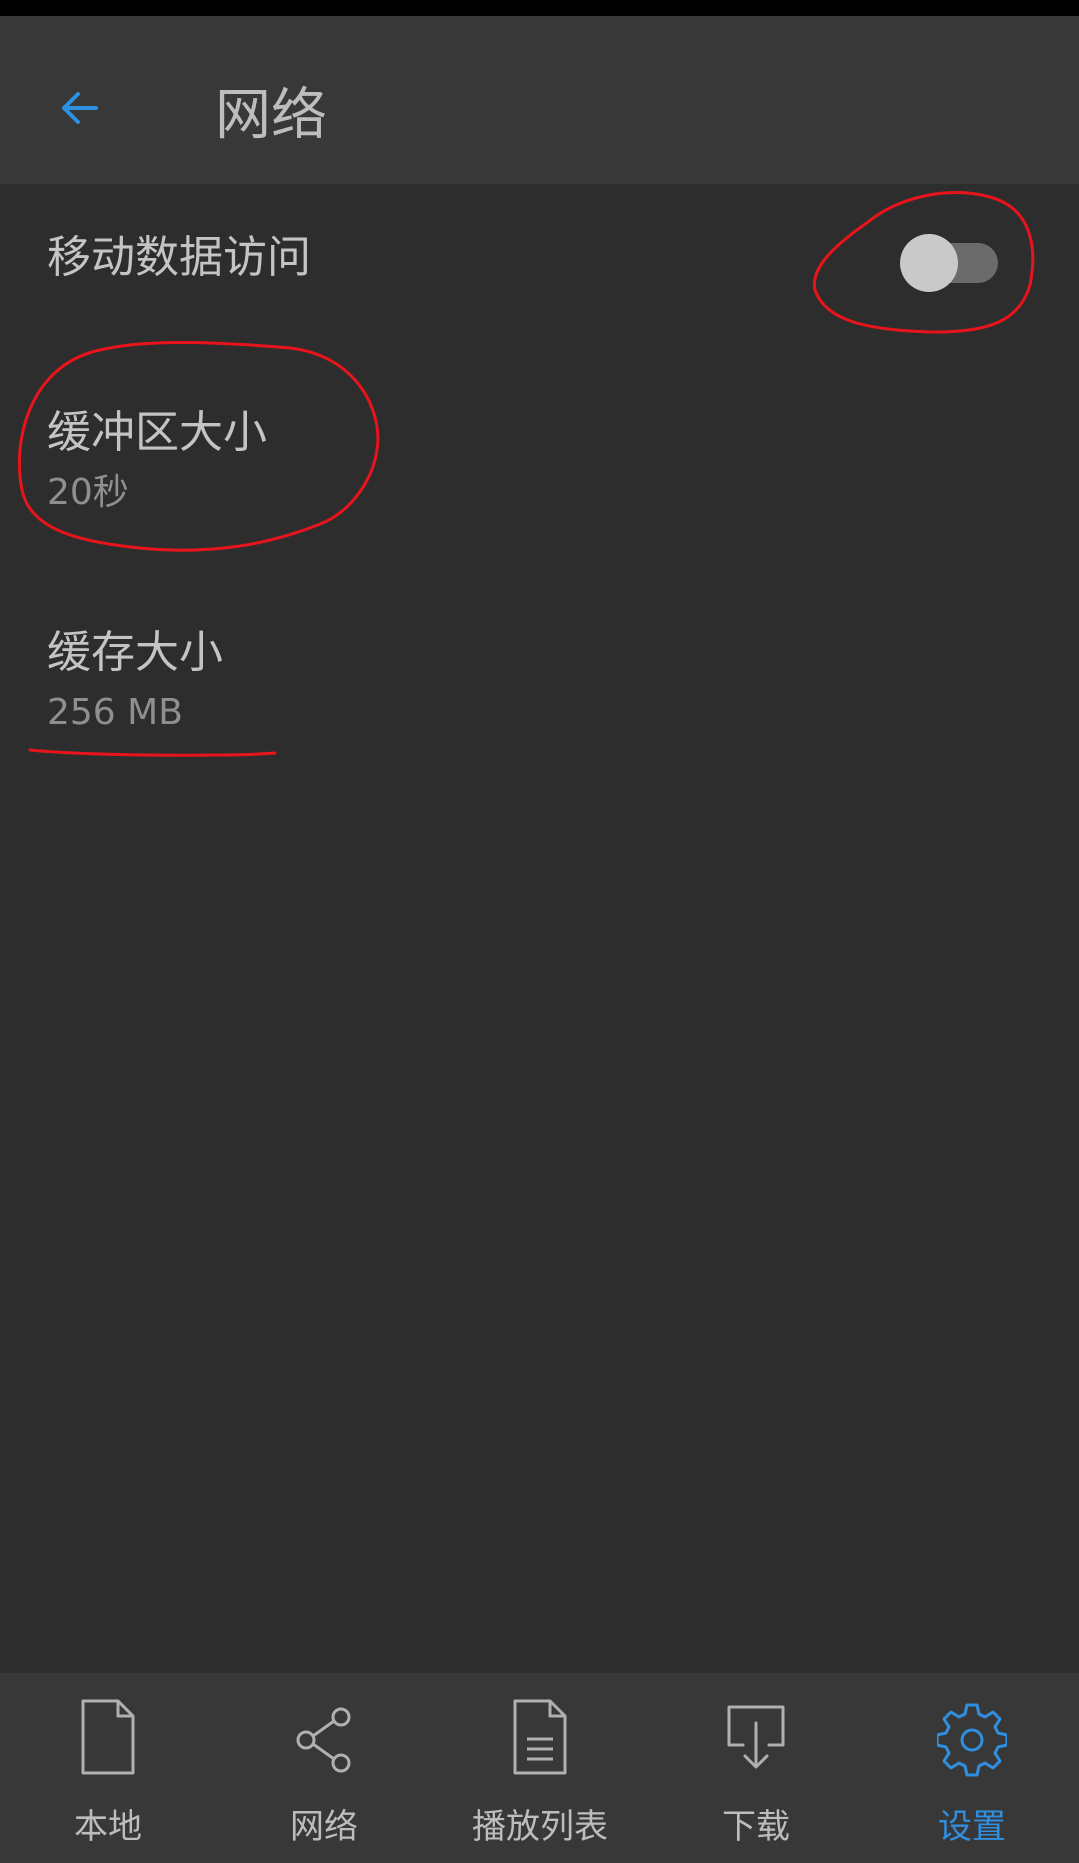  I want to click on nav-item-network: 网络, so click(324, 1768).